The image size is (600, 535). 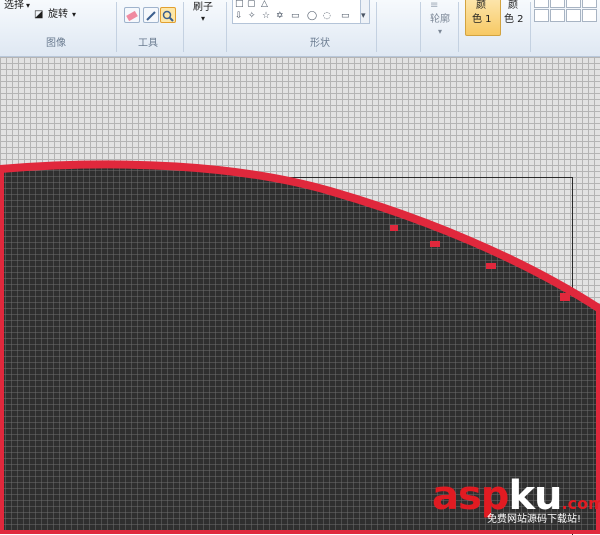 I want to click on watermark-brand-b: ku, so click(x=535, y=496).